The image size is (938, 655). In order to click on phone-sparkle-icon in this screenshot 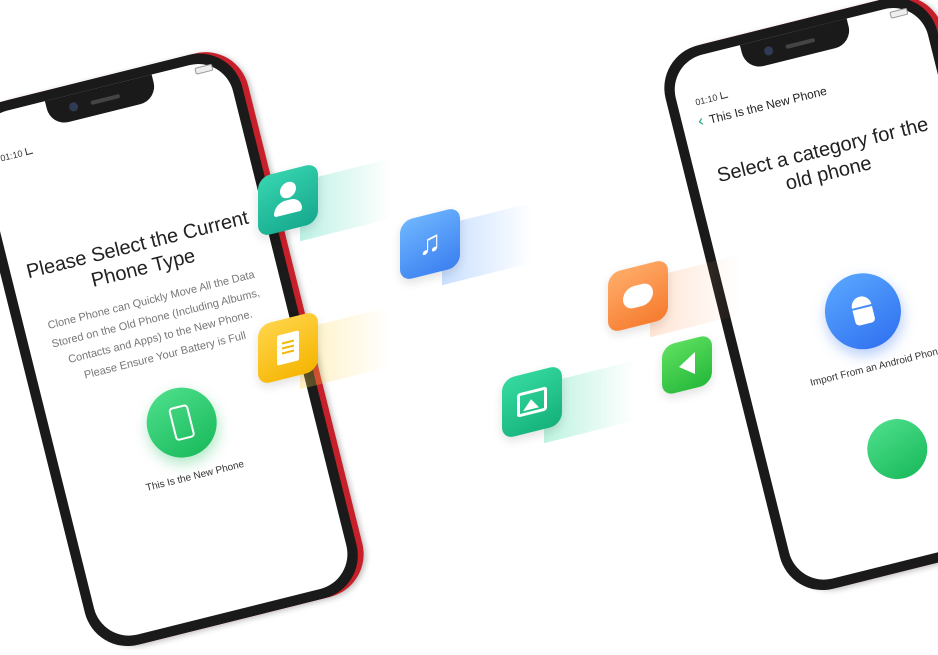, I will do `click(181, 422)`.